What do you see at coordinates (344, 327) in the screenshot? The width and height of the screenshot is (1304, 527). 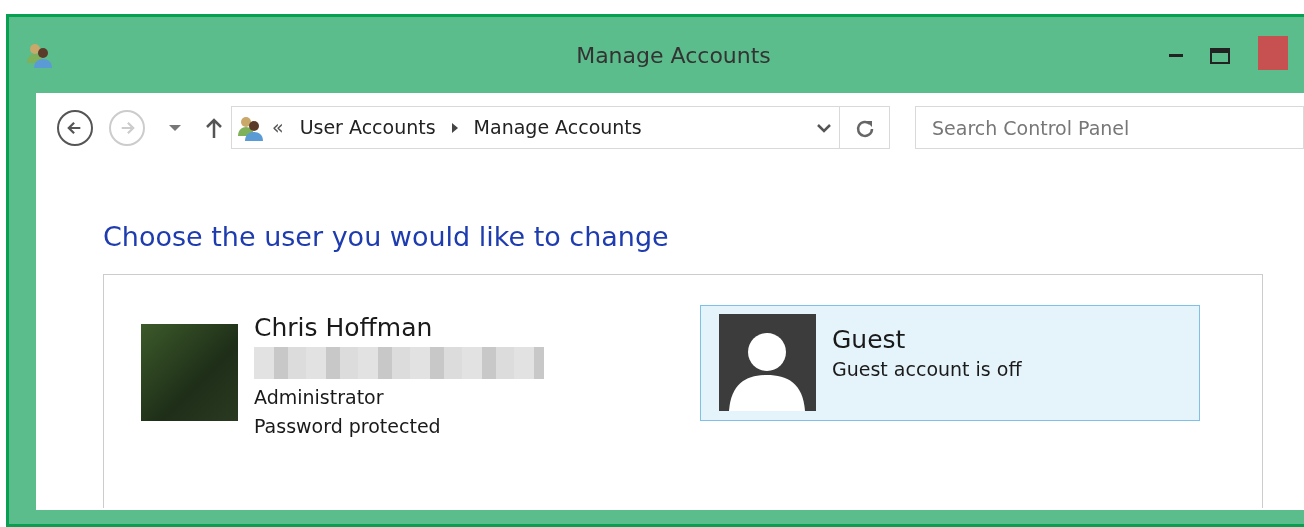 I see `account-name: Chris Hoffman` at bounding box center [344, 327].